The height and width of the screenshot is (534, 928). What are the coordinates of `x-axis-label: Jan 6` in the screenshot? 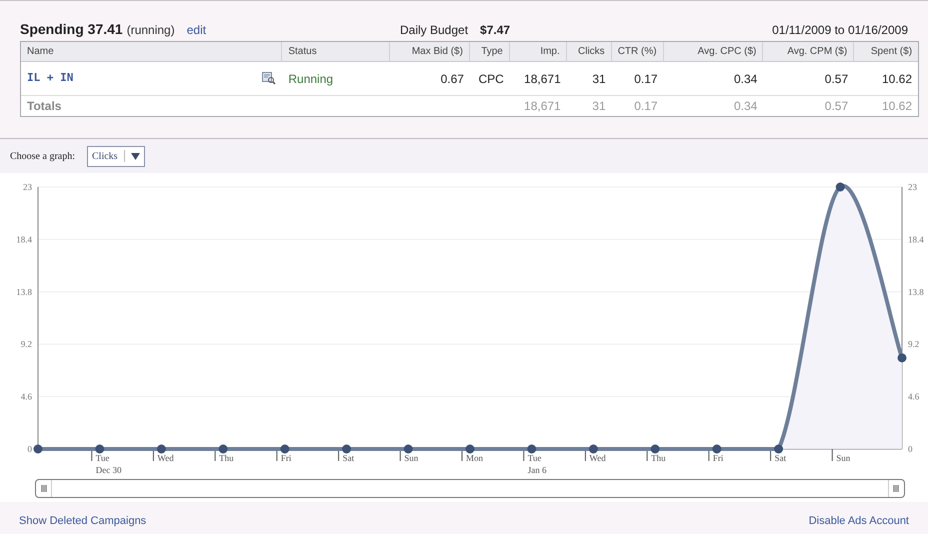 It's located at (537, 470).